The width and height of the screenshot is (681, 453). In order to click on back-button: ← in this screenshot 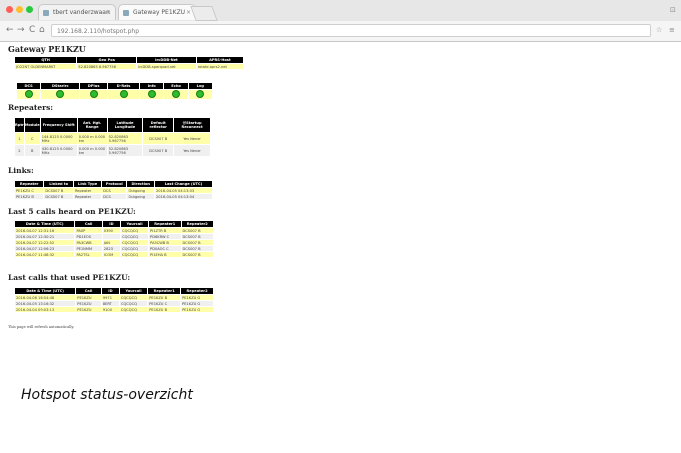, I will do `click(10, 30)`.